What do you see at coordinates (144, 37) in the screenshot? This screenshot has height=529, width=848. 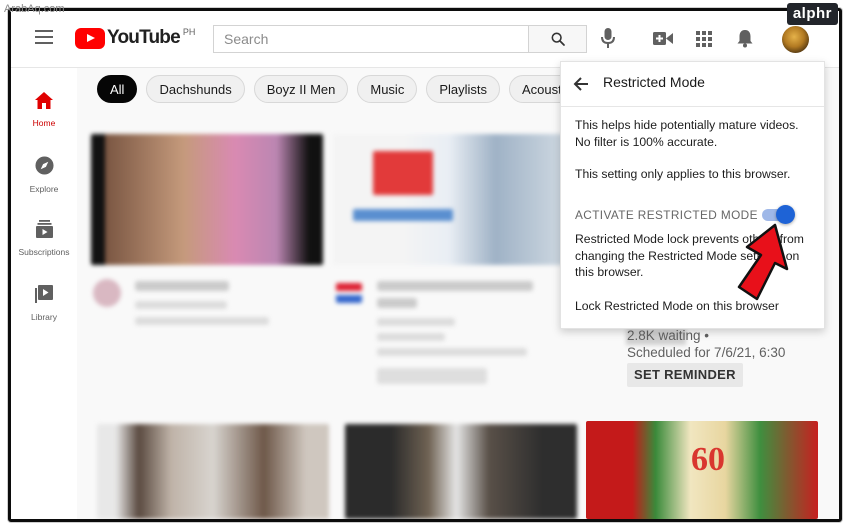 I see `logo-text: YouTube` at bounding box center [144, 37].